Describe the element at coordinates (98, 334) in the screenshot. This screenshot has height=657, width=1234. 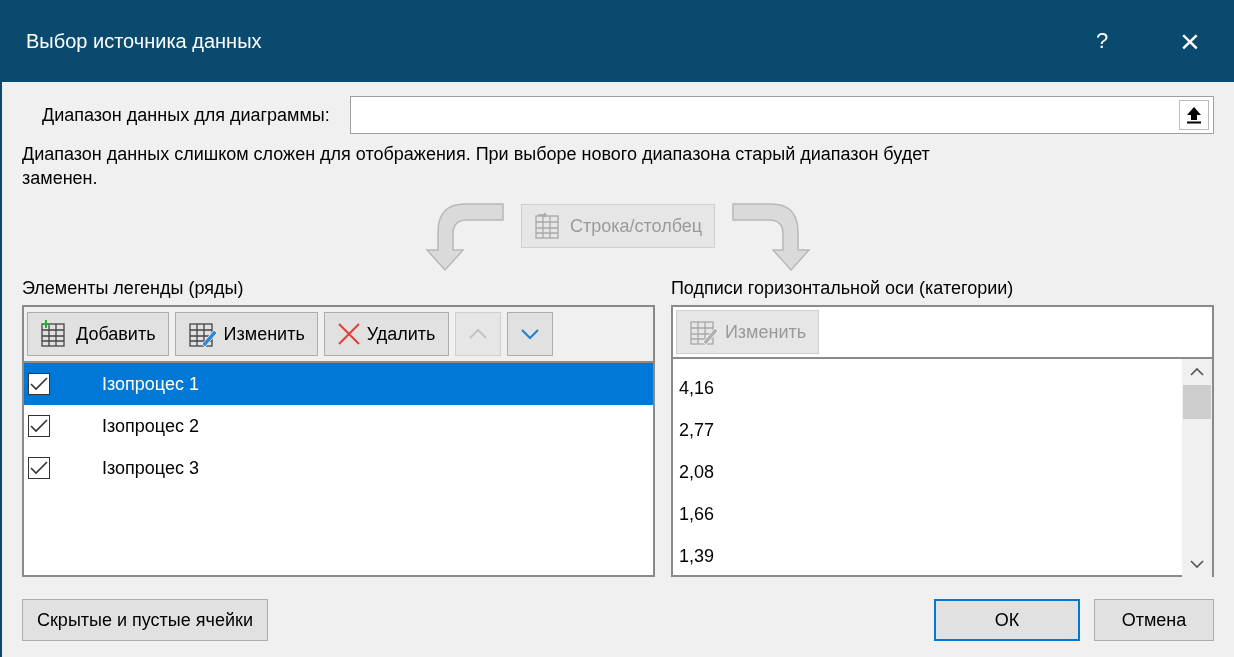
I see `add-button: Добавить` at that location.